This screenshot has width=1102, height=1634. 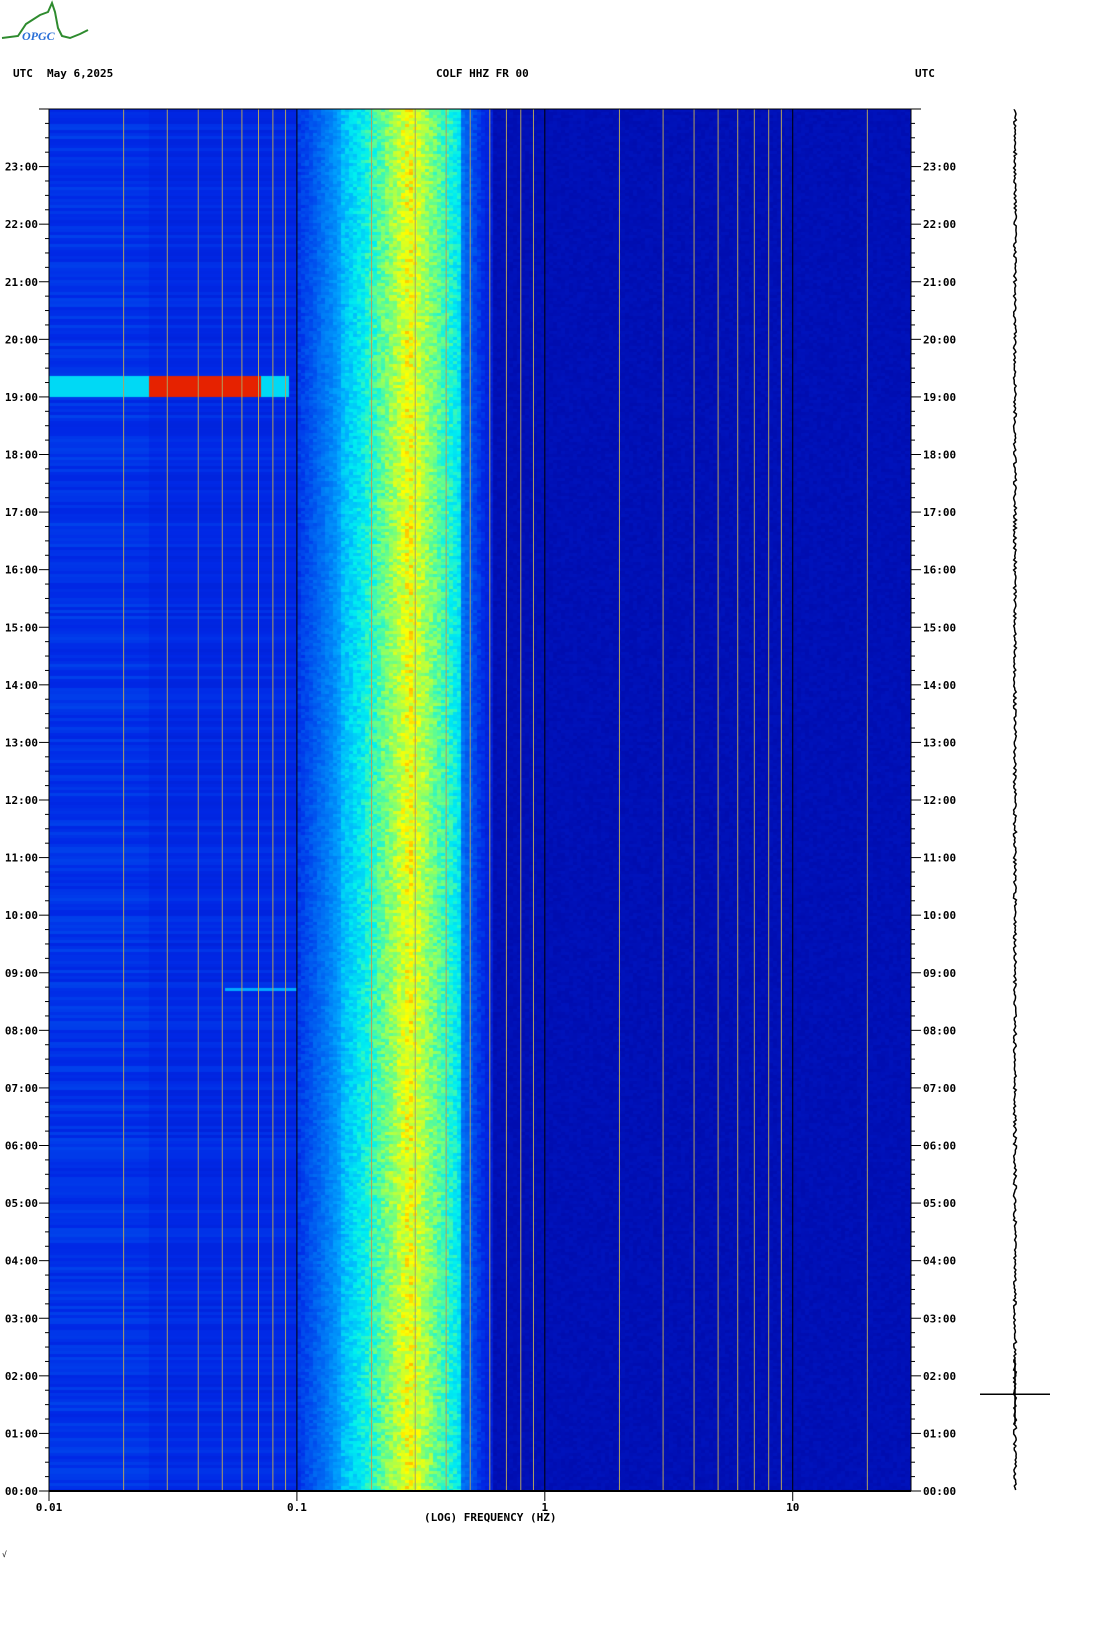 I want to click on y-tick-label-left: 14:00, so click(x=21, y=685).